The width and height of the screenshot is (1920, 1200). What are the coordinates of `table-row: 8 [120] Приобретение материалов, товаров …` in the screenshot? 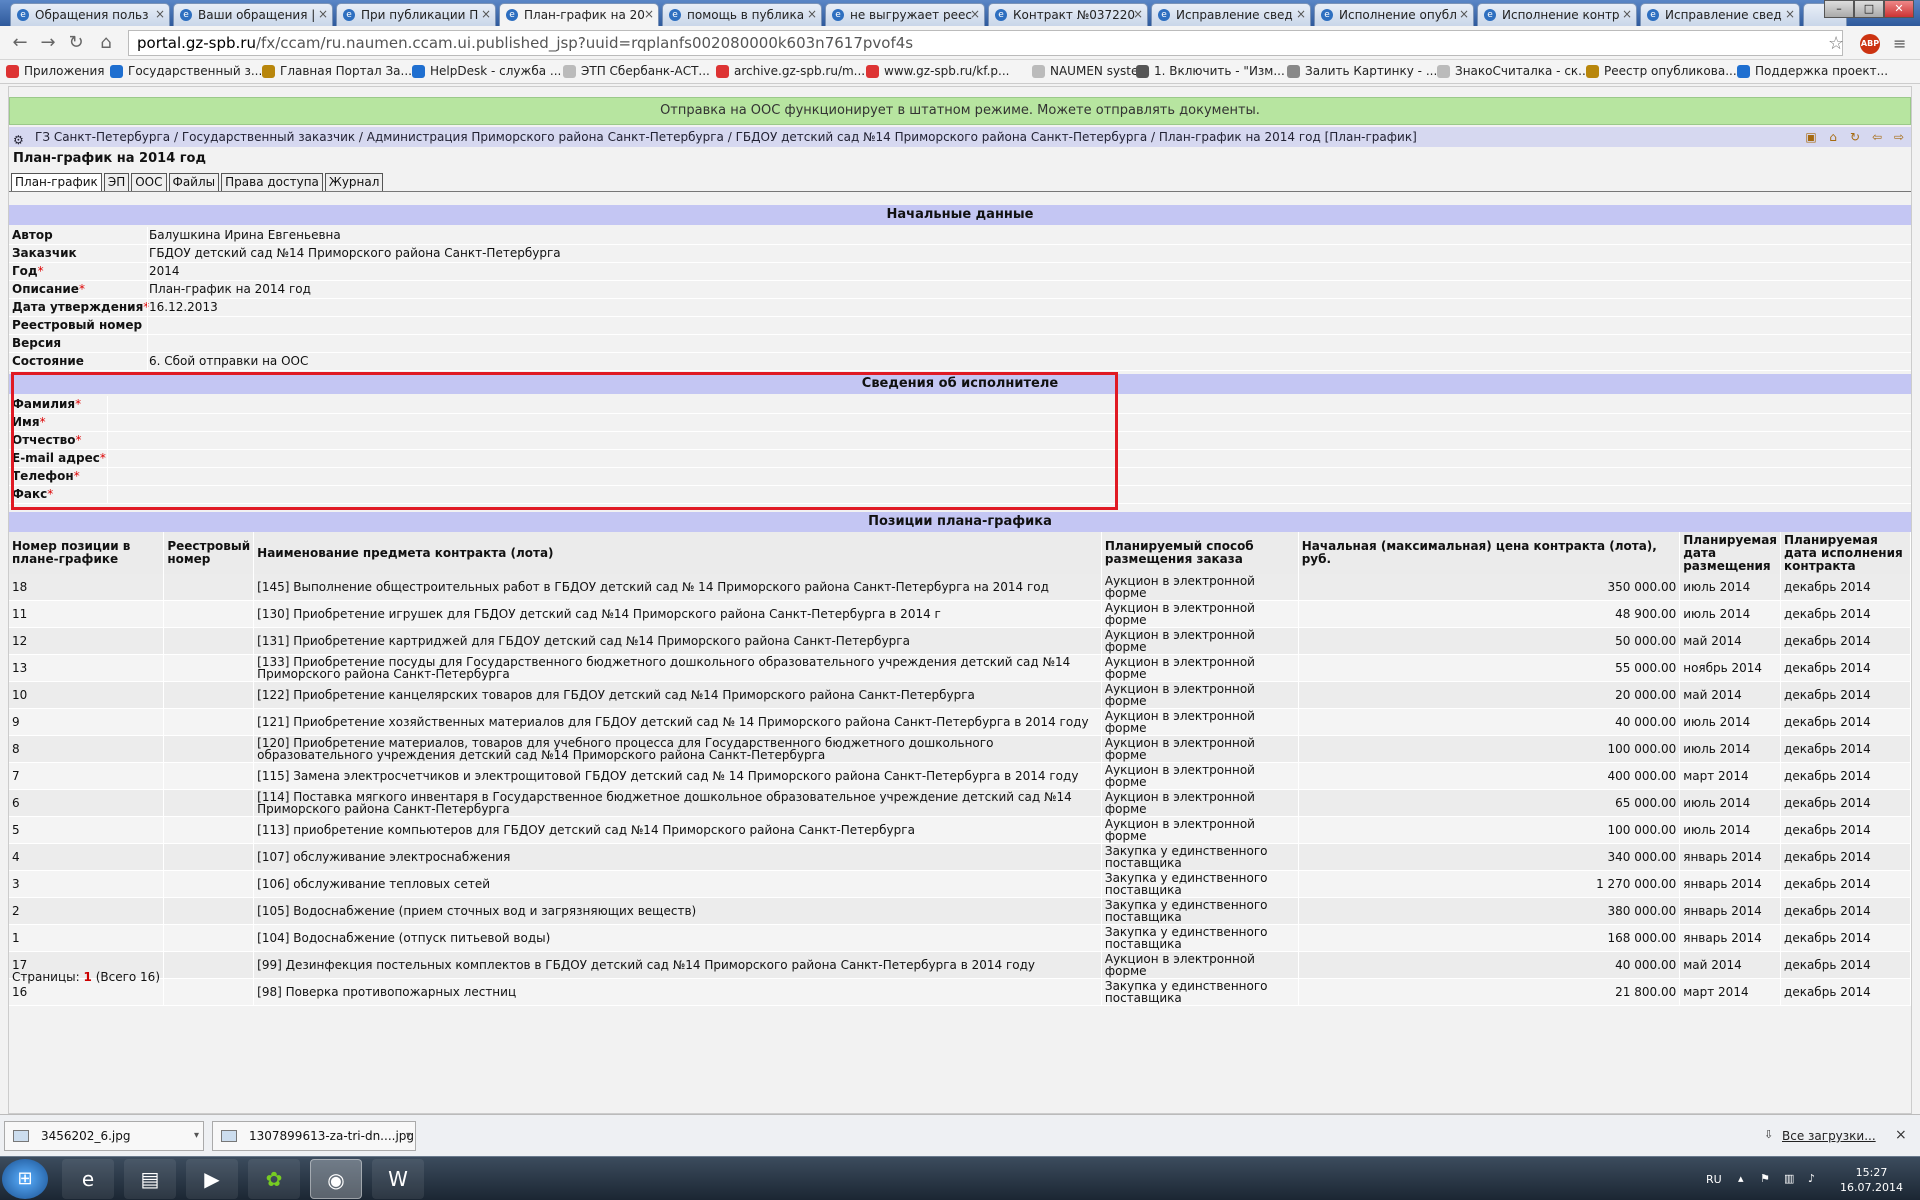 It's located at (960, 749).